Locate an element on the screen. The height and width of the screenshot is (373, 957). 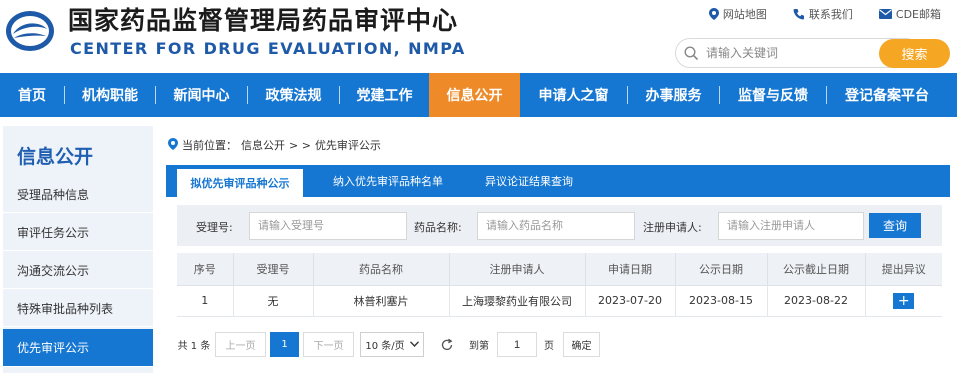
pagination-page-1: 1 is located at coordinates (284, 344).